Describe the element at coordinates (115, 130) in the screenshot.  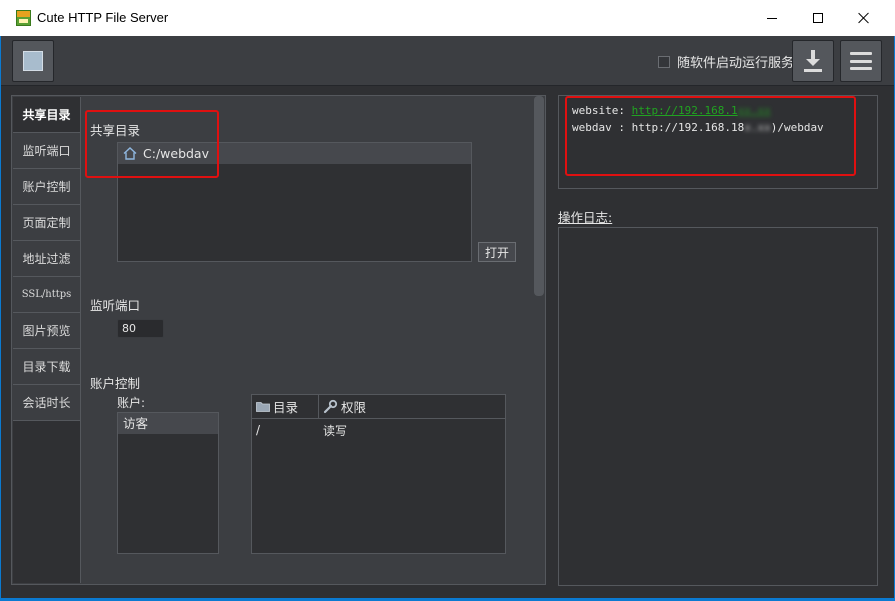
I see `share-dir-title: 共享目录` at that location.